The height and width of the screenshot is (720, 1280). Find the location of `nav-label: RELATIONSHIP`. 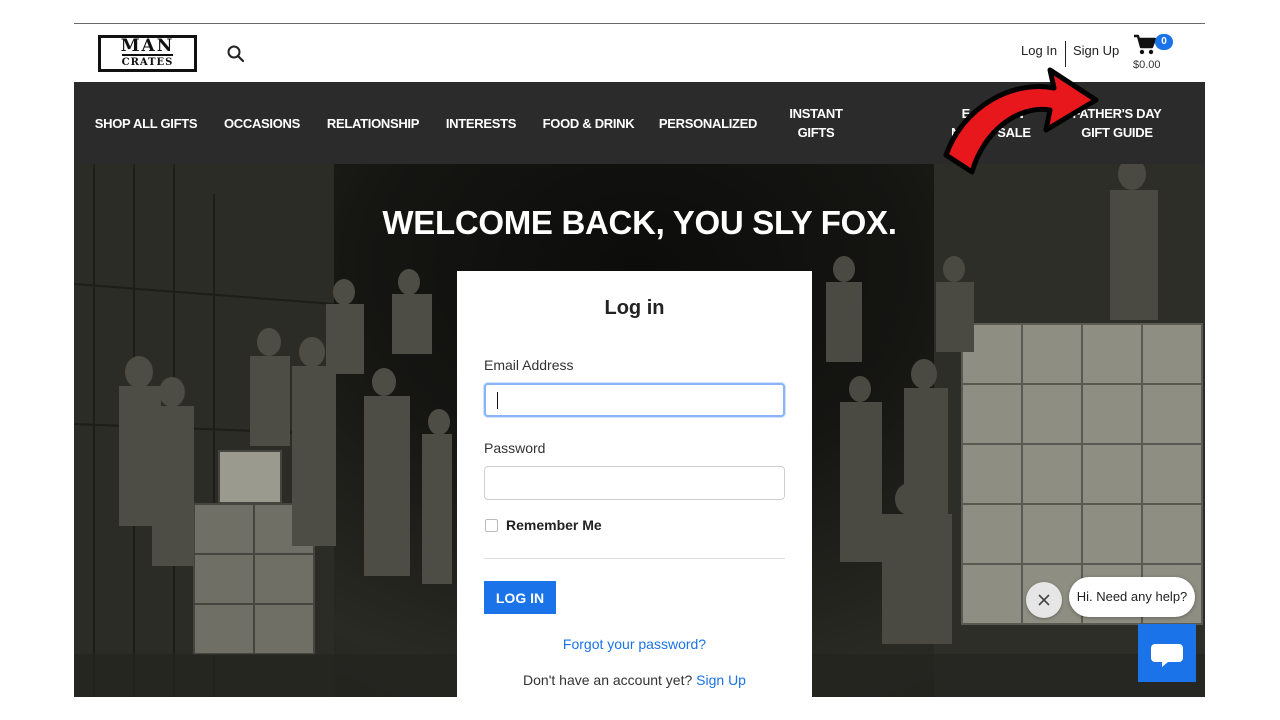

nav-label: RELATIONSHIP is located at coordinates (373, 123).